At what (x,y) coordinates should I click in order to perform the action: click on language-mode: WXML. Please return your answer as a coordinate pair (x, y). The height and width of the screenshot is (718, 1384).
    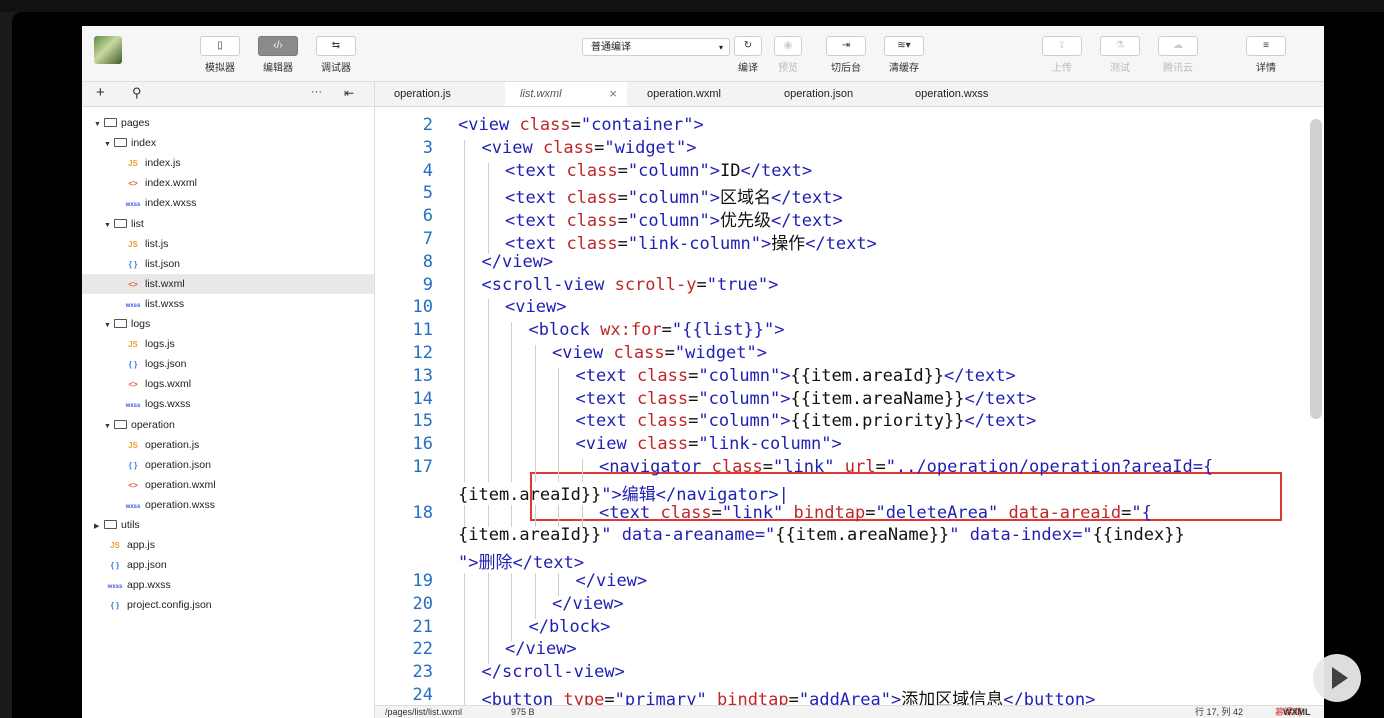
    Looking at the image, I should click on (1297, 712).